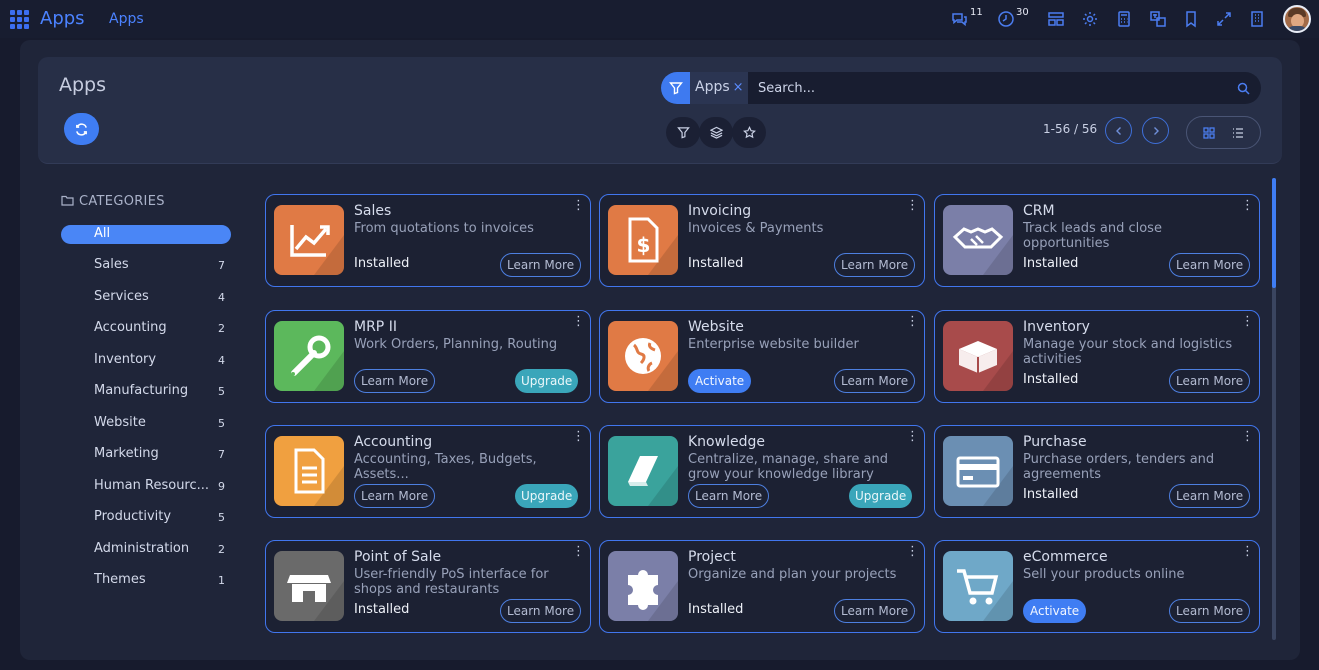 The width and height of the screenshot is (1319, 670). Describe the element at coordinates (81, 129) in the screenshot. I see `refresh-button` at that location.